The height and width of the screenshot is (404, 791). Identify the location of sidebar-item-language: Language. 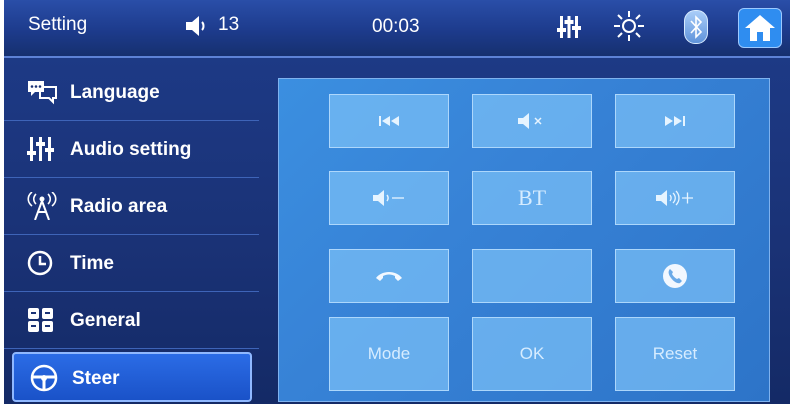
(131, 92).